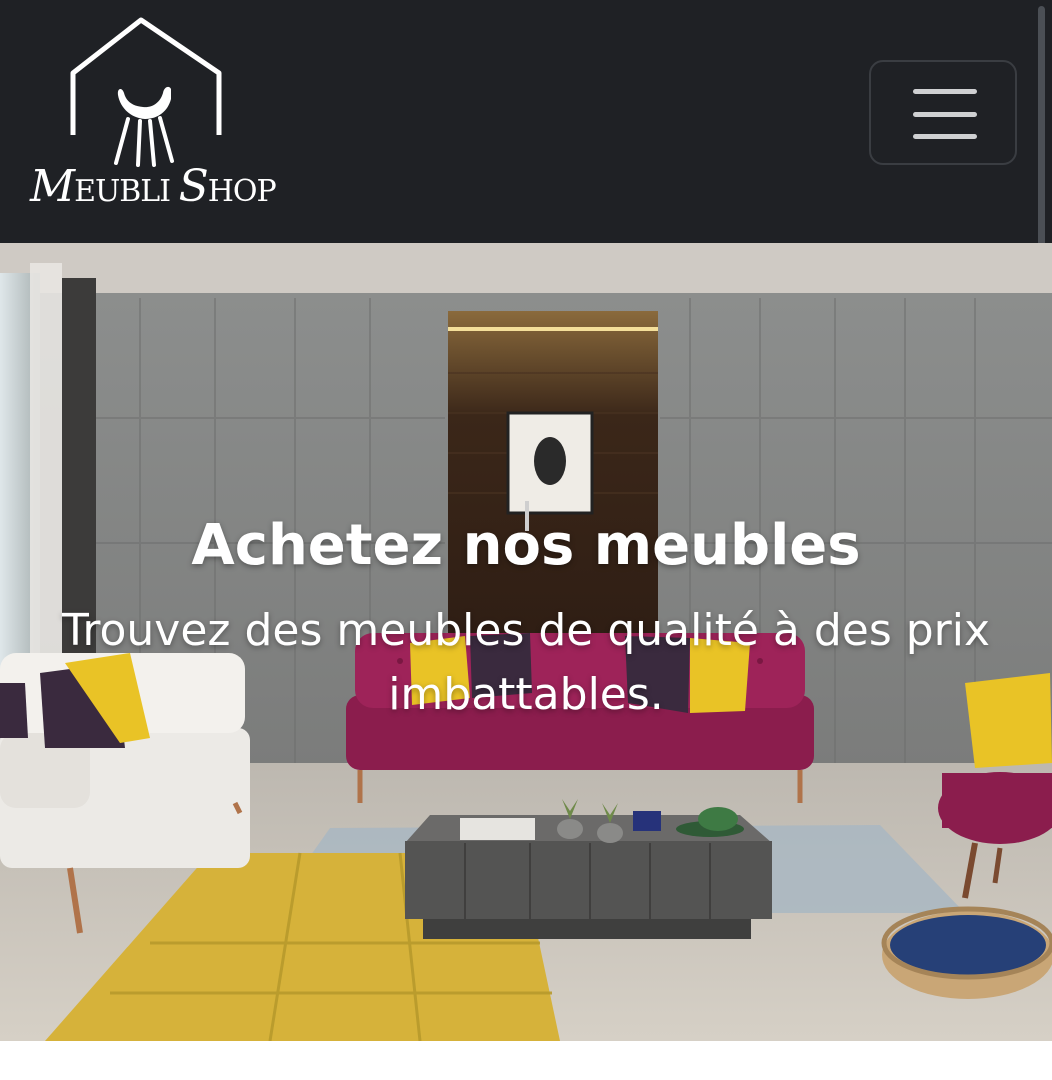 The height and width of the screenshot is (1080, 1052). Describe the element at coordinates (1041, 131) in the screenshot. I see `scrollbar-thumb` at that location.